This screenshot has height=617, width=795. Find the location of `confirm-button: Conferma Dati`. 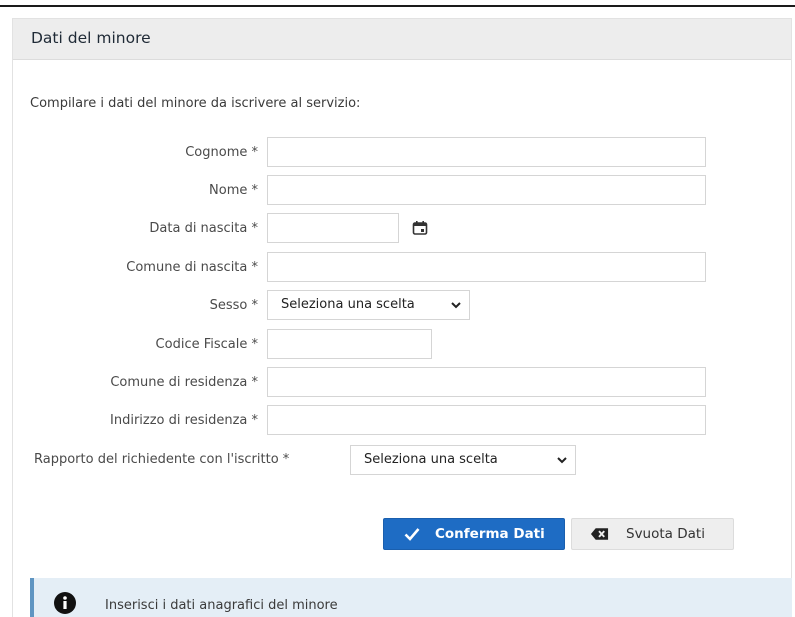

confirm-button: Conferma Dati is located at coordinates (474, 534).